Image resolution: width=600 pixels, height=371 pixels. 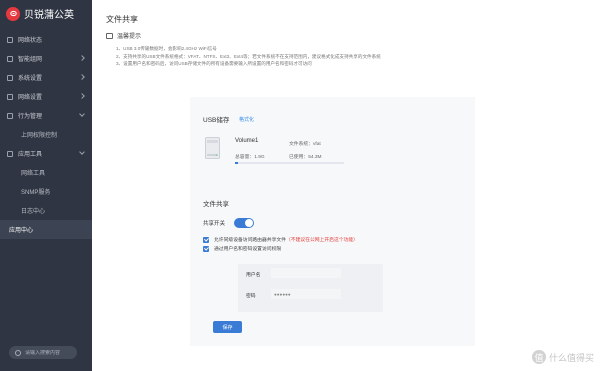 I want to click on usb-section-title: USB储存, so click(x=216, y=120).